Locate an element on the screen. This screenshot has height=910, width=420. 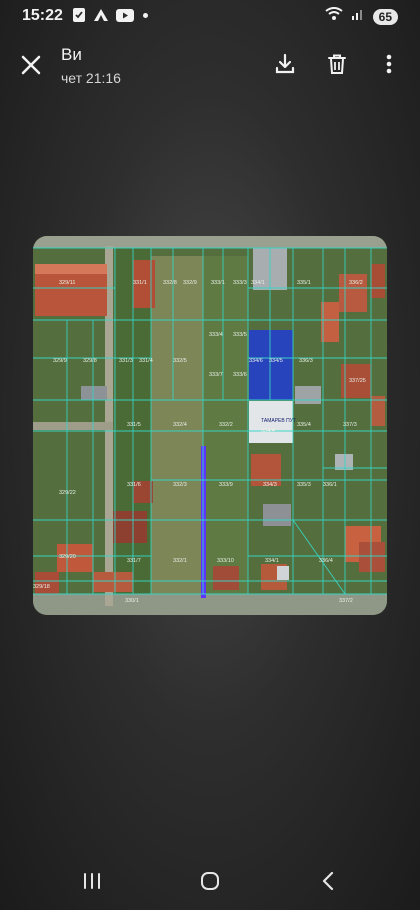
notification-dot-icon is located at coordinates (145, 15).